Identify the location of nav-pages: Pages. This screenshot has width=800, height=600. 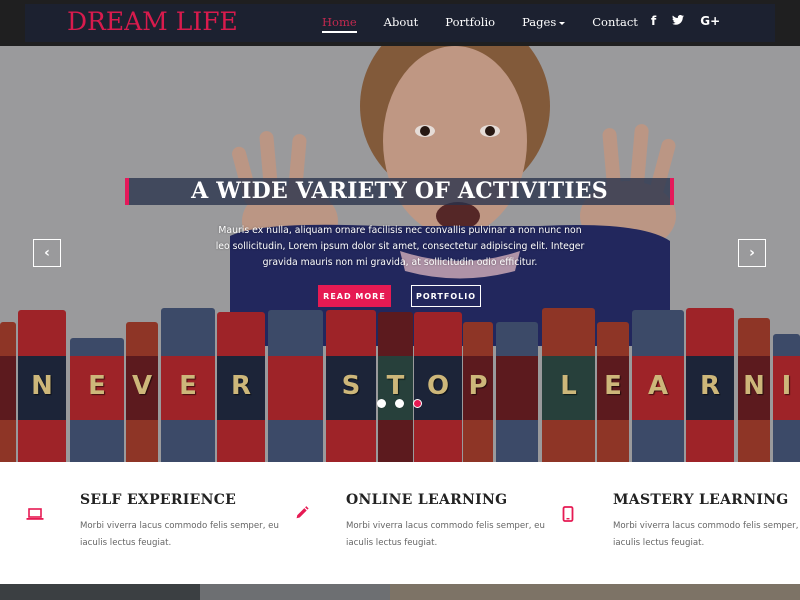
(544, 22).